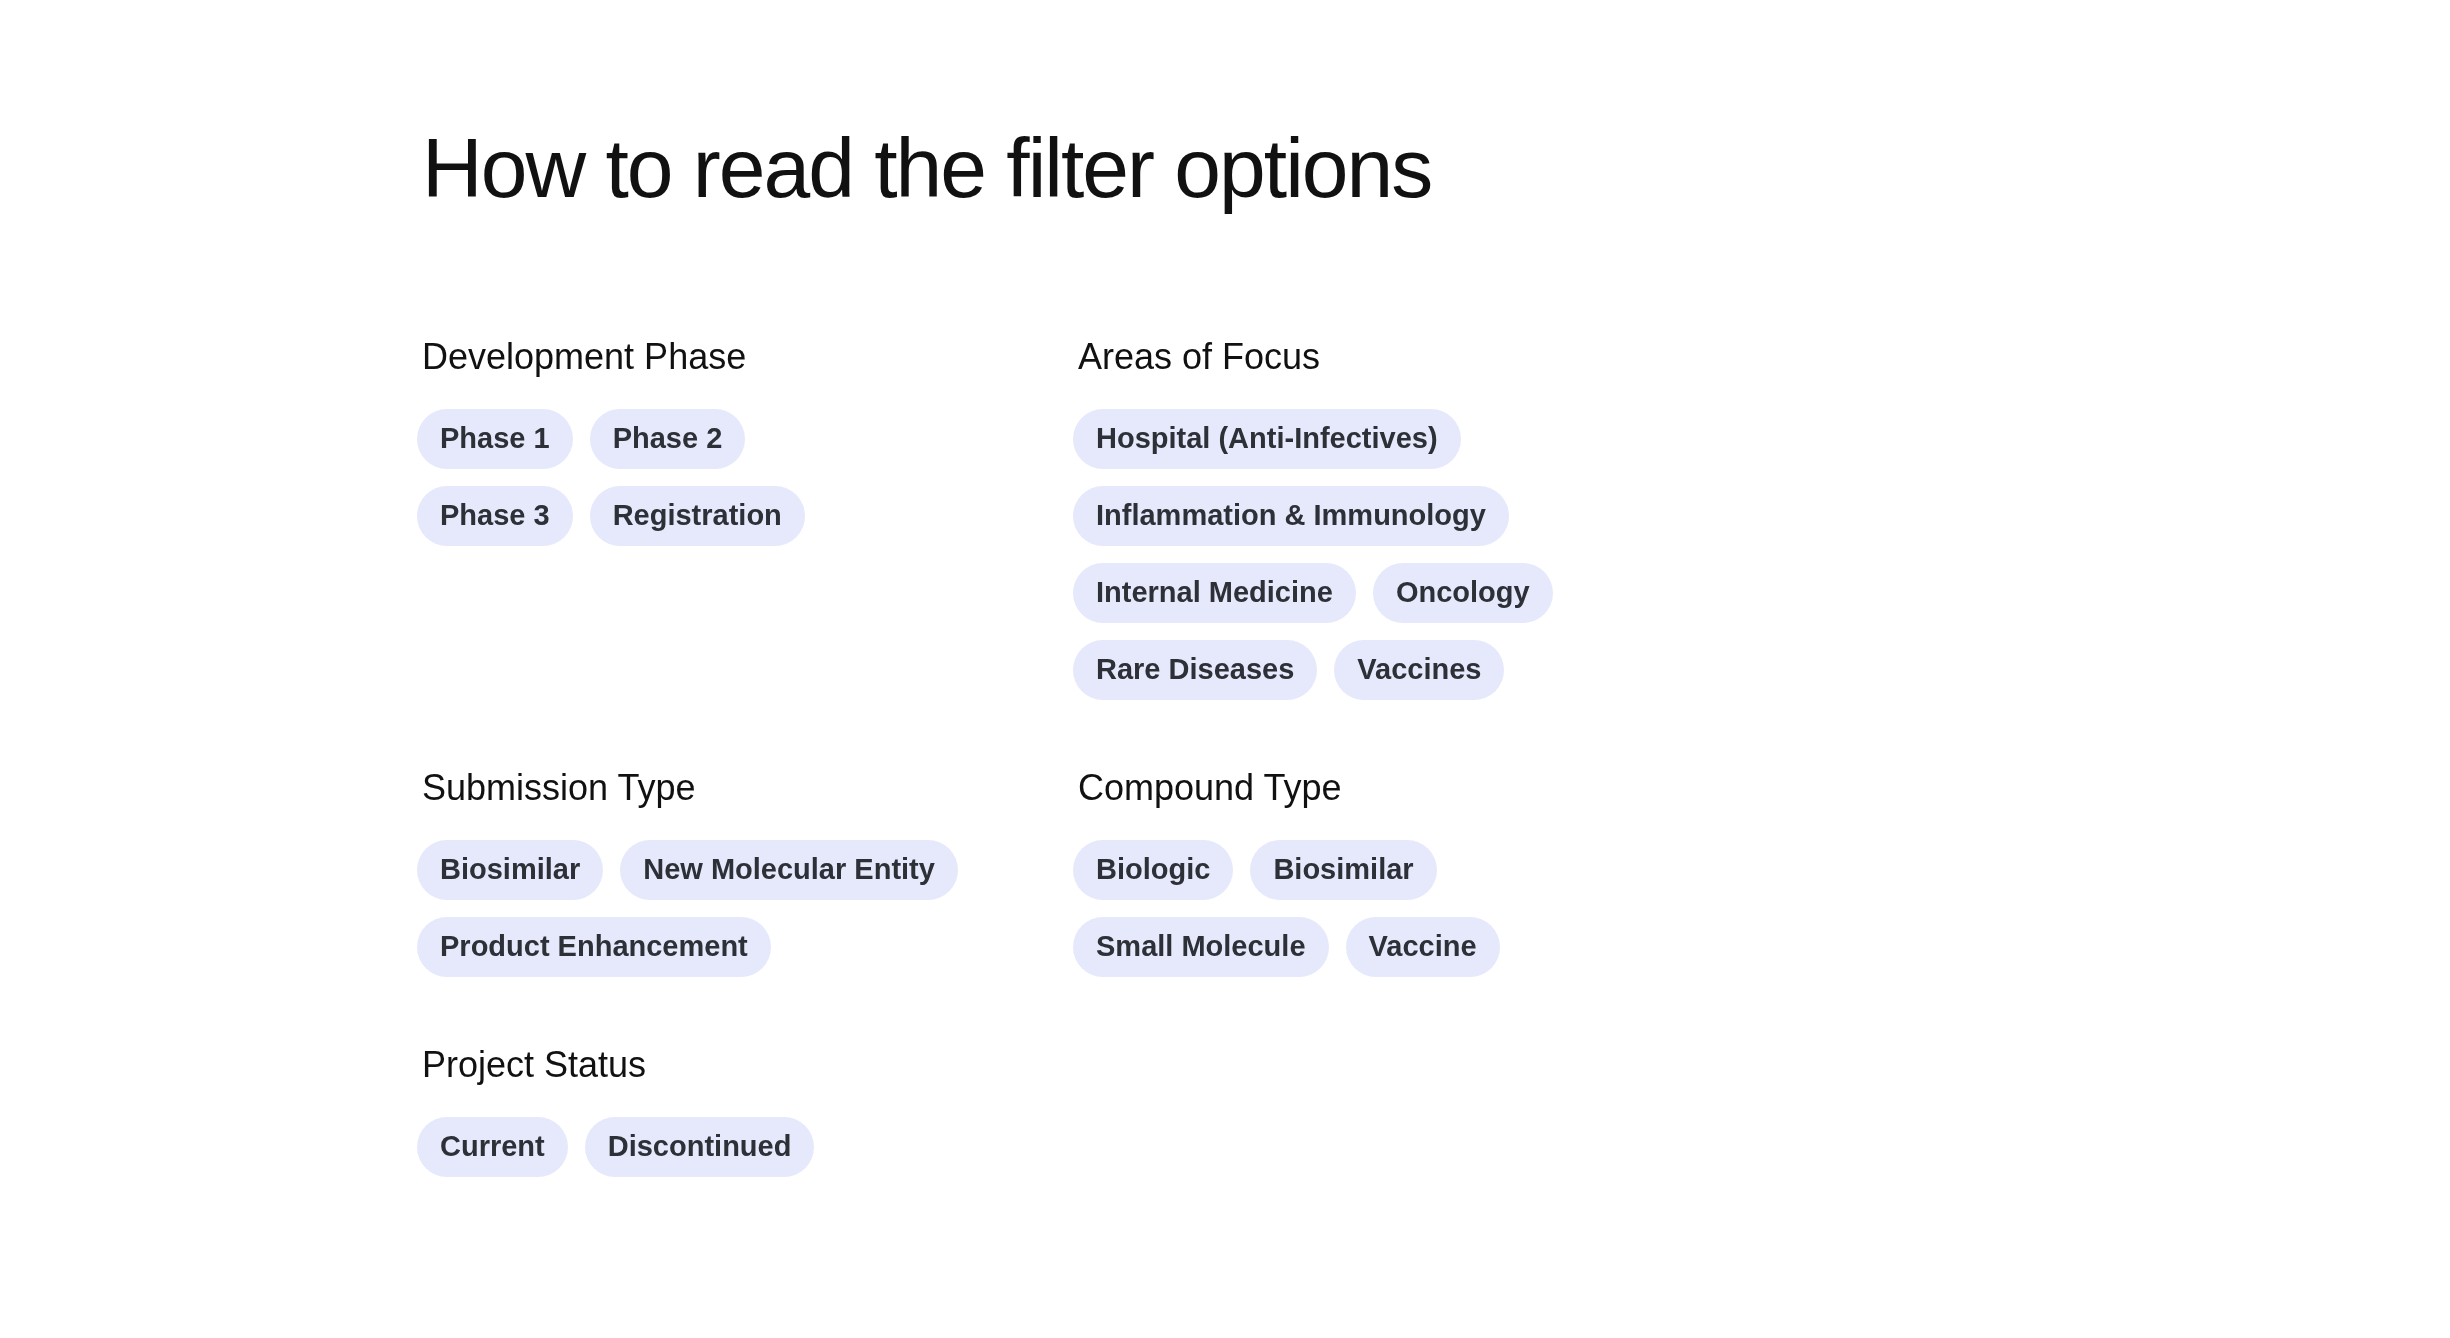 Image resolution: width=2450 pixels, height=1338 pixels. Describe the element at coordinates (594, 946) in the screenshot. I see `filter-tag: Product Enhancement` at that location.